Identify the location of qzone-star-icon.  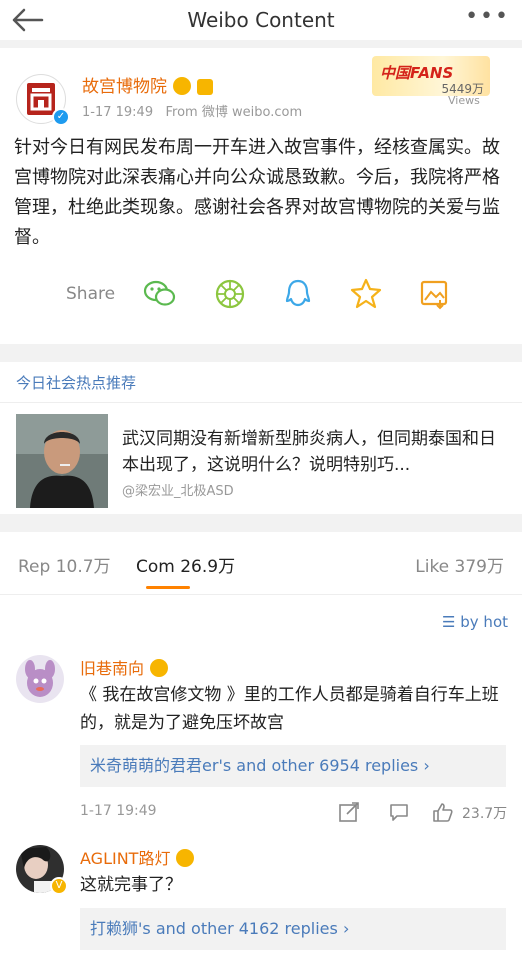
(366, 294).